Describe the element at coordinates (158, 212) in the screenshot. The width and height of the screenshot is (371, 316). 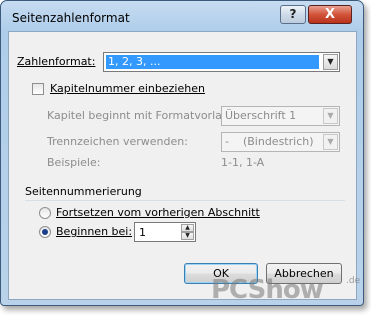
I see `continue-label: Fortsetzen vom vorherigen Abschnitt` at that location.